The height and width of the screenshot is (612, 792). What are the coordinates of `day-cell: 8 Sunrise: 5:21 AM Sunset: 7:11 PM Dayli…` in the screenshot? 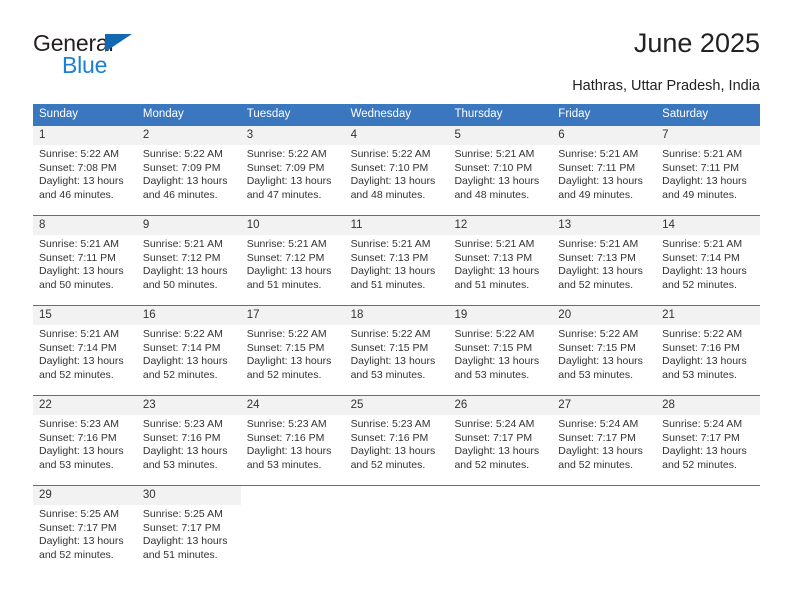 It's located at (85, 260).